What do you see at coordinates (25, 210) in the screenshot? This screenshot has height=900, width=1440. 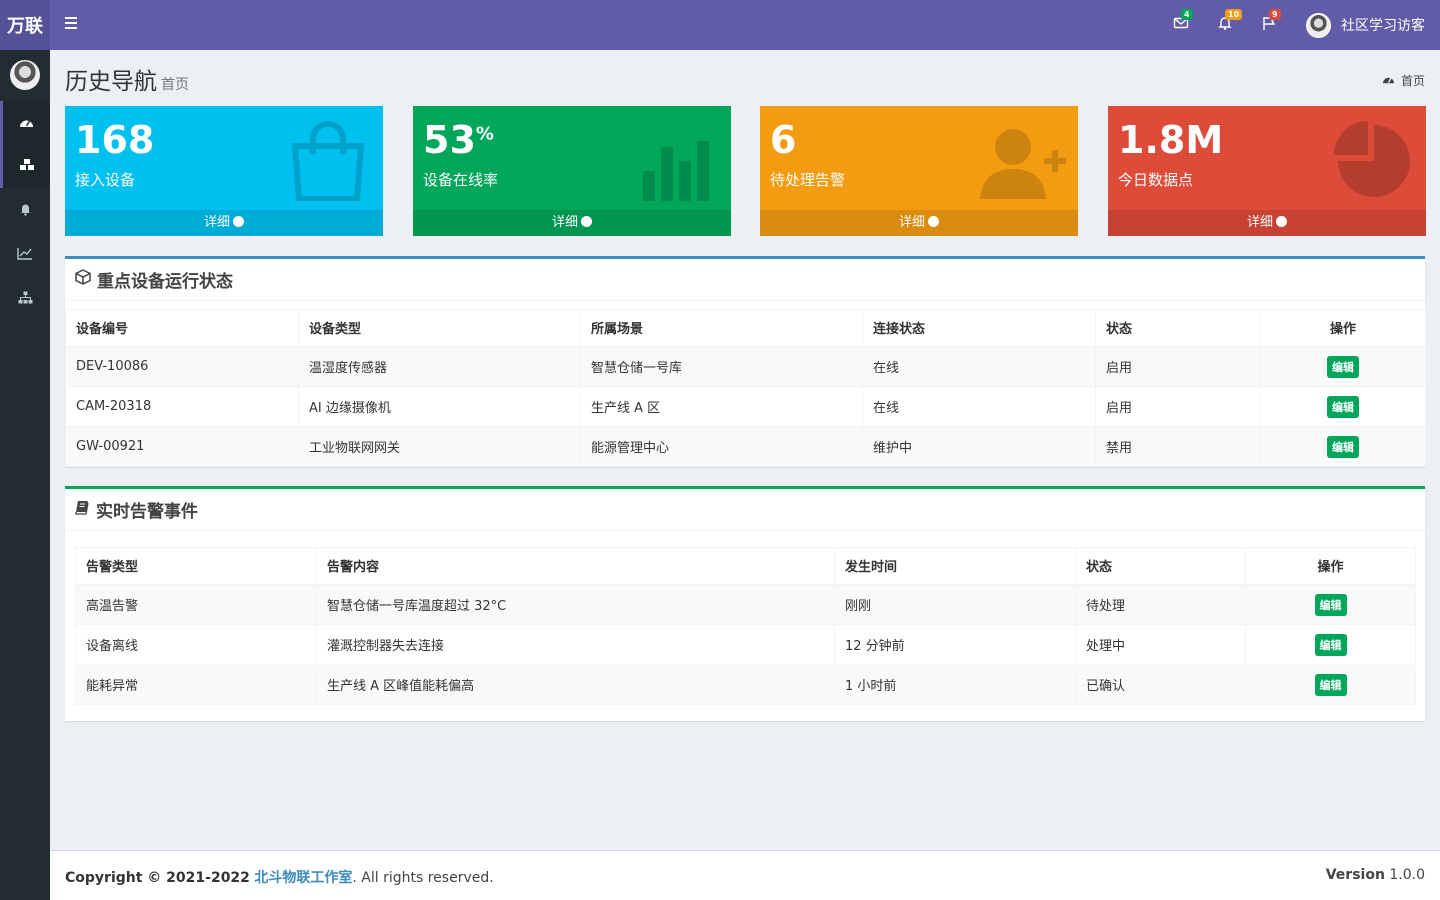 I see `sidebar-item-alerts` at bounding box center [25, 210].